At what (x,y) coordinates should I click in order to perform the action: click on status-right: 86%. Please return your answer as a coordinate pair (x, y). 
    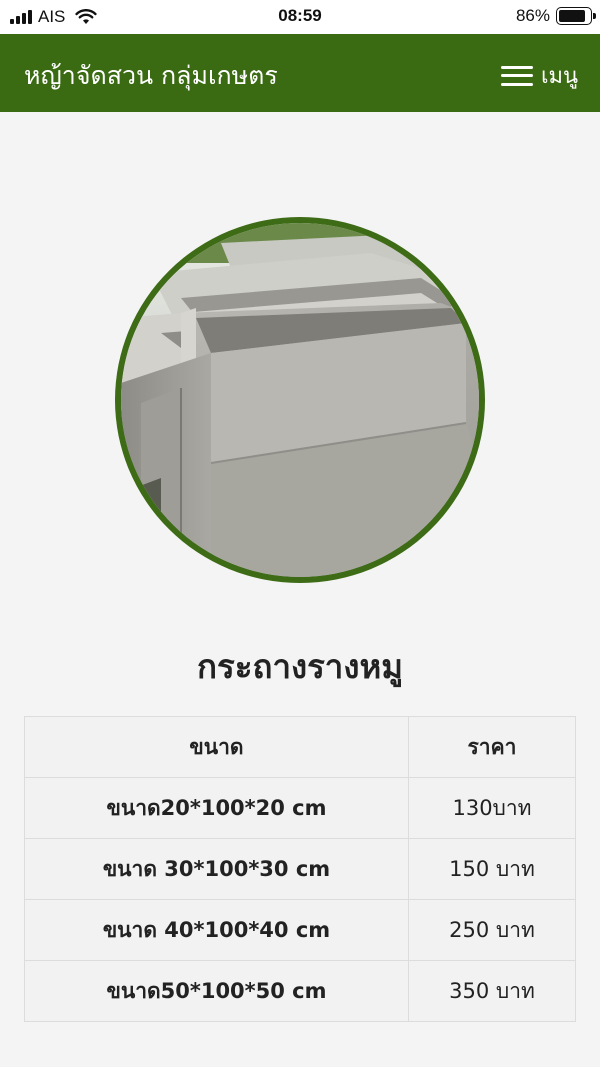
    Looking at the image, I should click on (555, 16).